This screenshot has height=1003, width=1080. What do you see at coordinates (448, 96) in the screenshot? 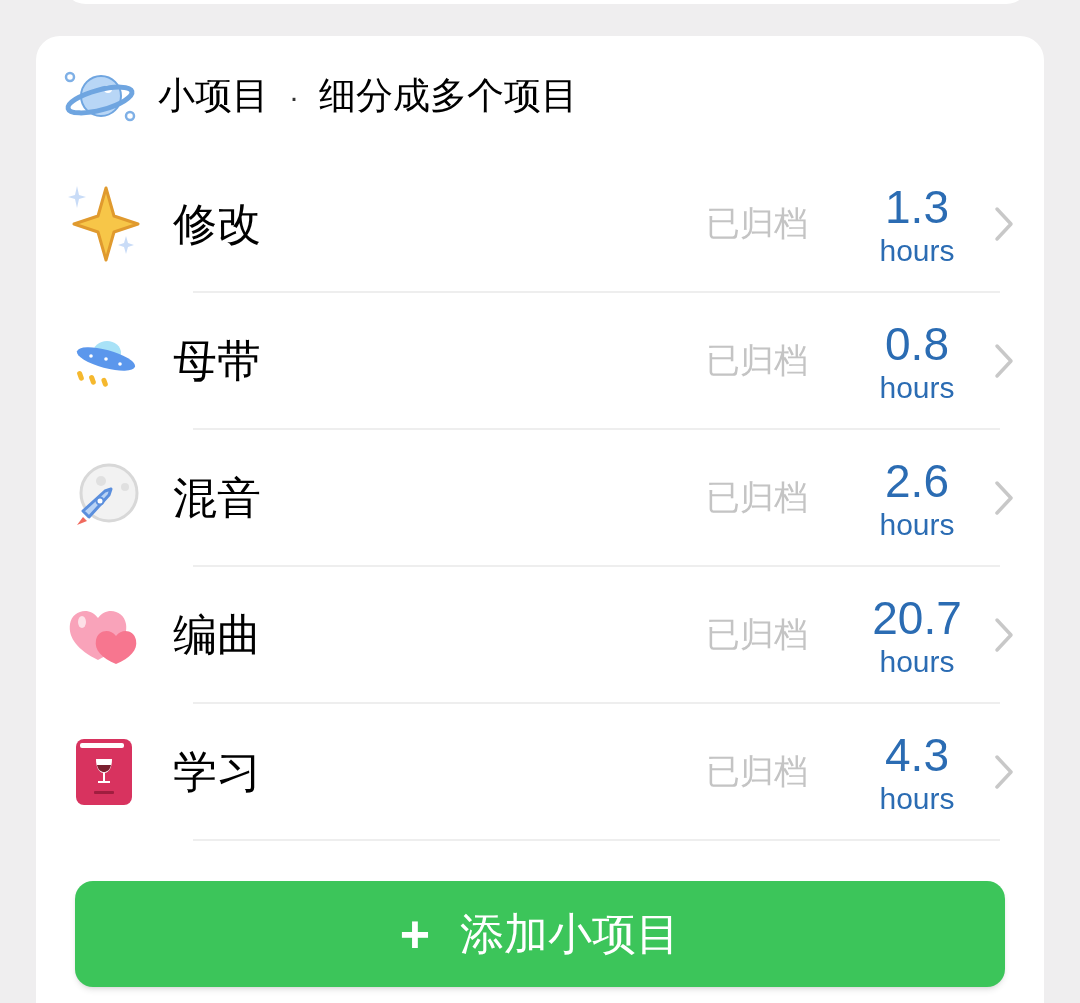
I see `card-subtitle: 细分成多个项目` at bounding box center [448, 96].